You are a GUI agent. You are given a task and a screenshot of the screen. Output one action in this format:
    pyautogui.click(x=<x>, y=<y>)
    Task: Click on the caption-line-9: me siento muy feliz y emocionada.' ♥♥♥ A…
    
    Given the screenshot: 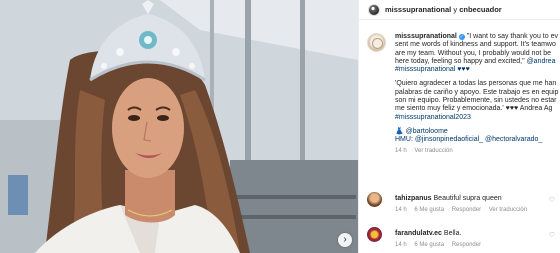 What is the action you would take?
    pyautogui.click(x=474, y=109)
    